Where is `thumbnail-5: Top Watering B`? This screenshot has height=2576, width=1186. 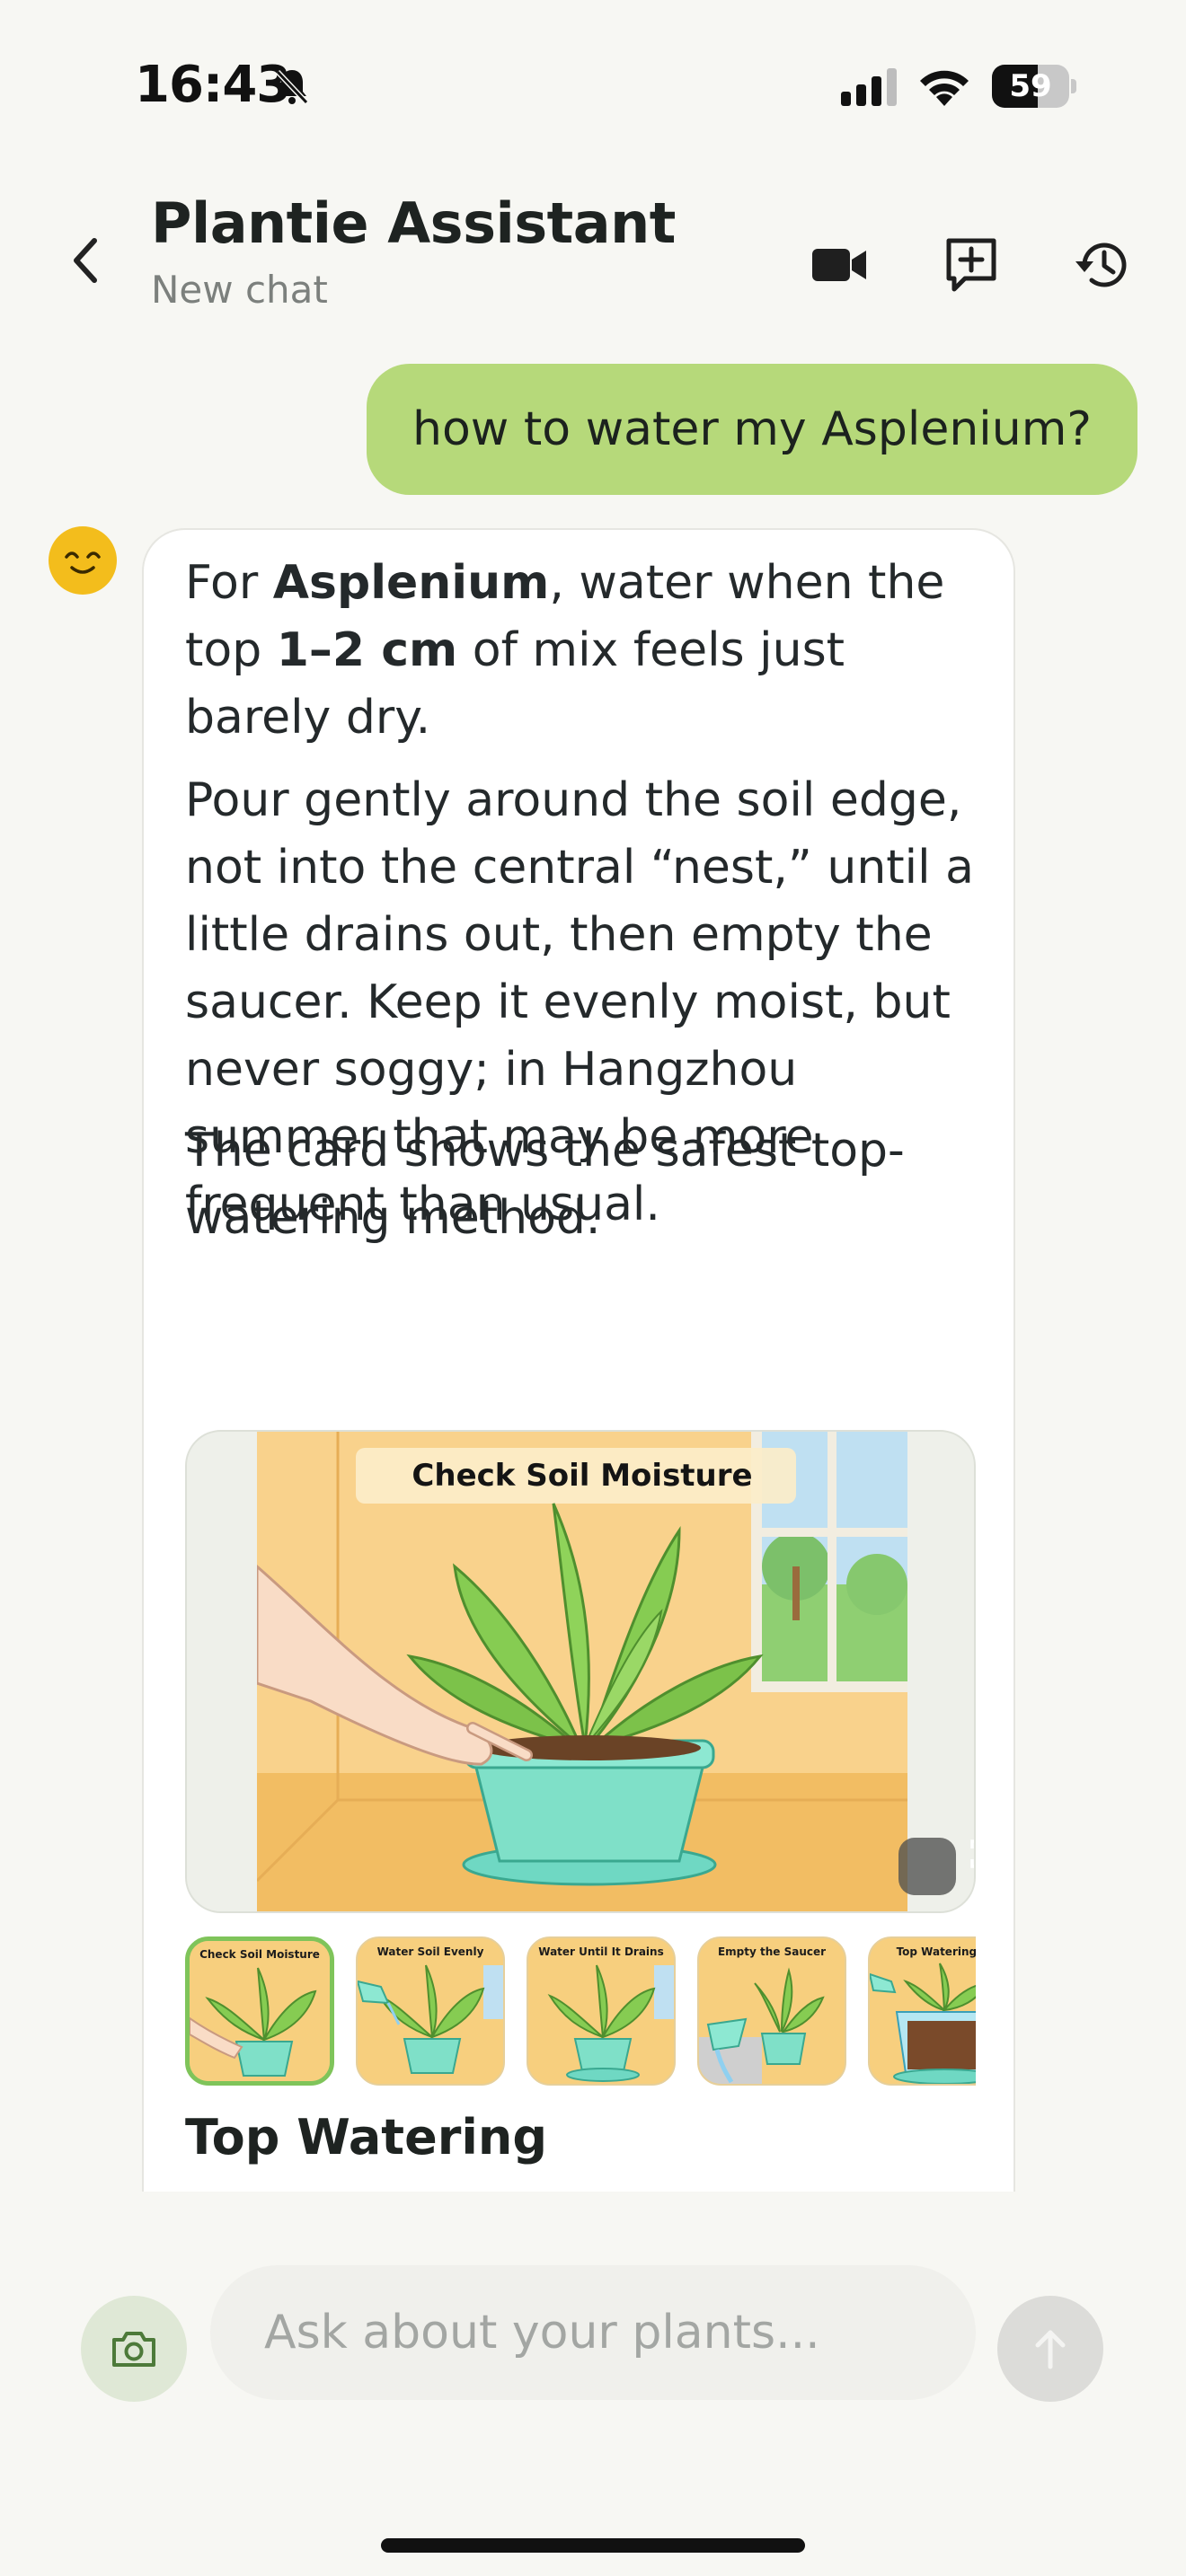 thumbnail-5: Top Watering B is located at coordinates (922, 2011).